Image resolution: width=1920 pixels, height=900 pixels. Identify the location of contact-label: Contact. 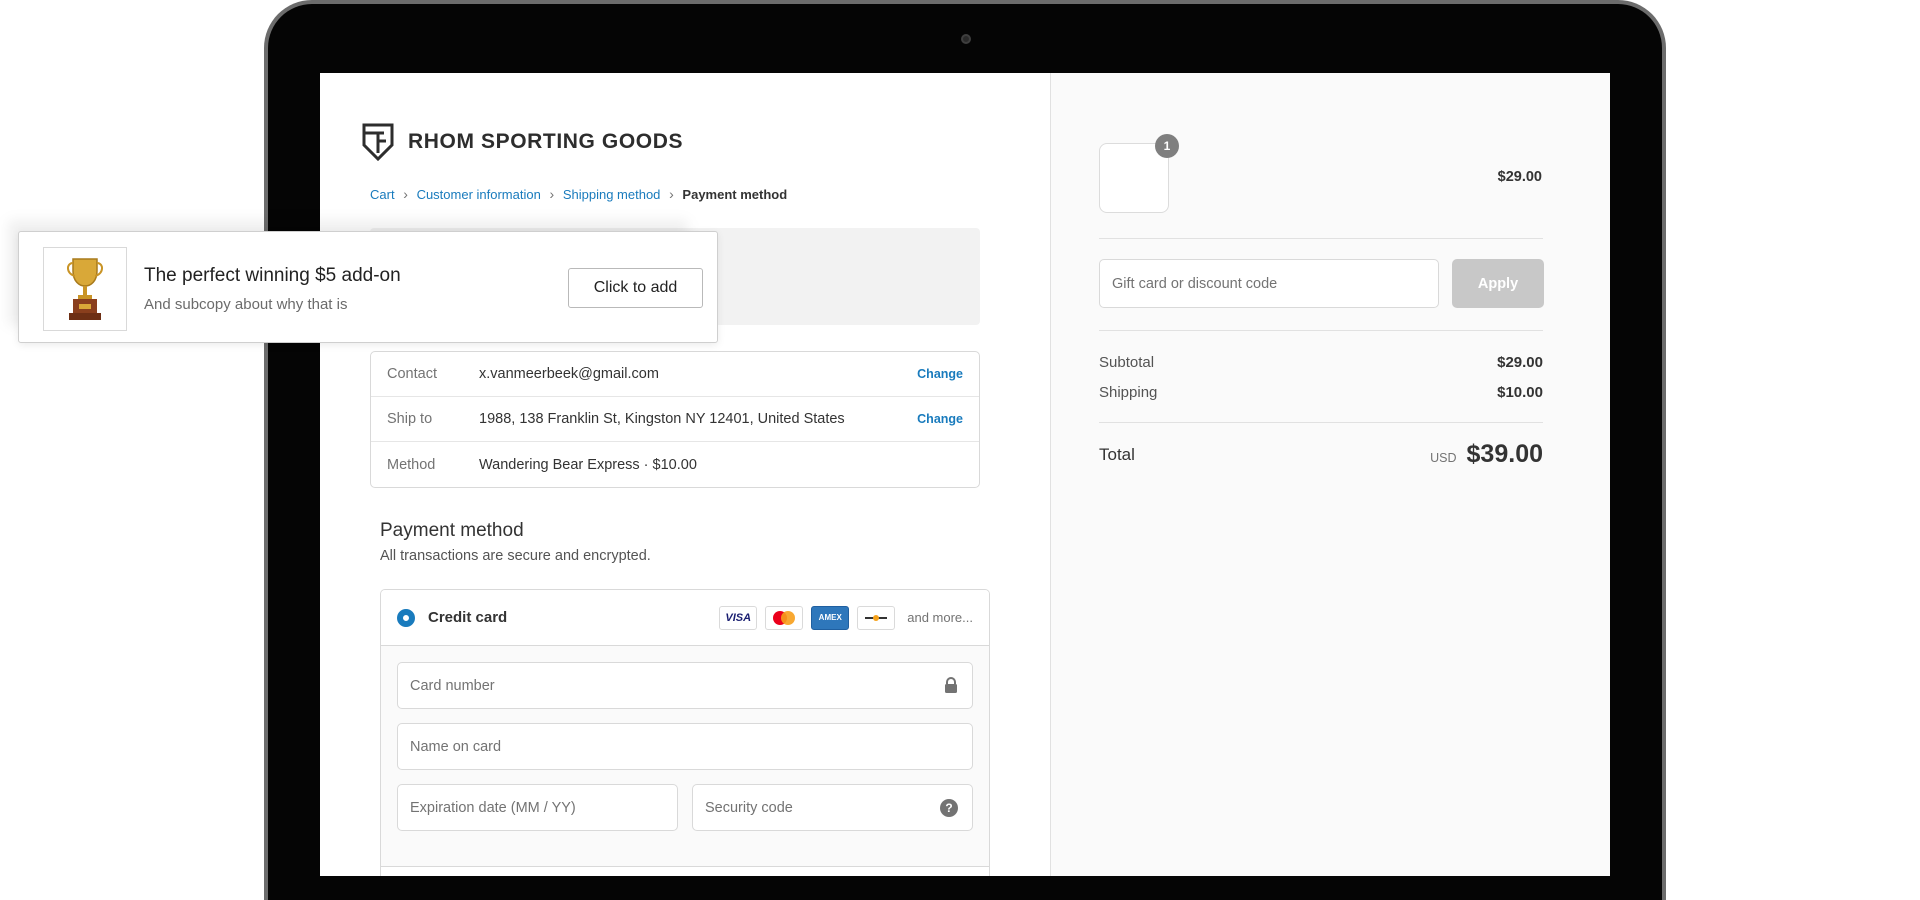
(412, 374).